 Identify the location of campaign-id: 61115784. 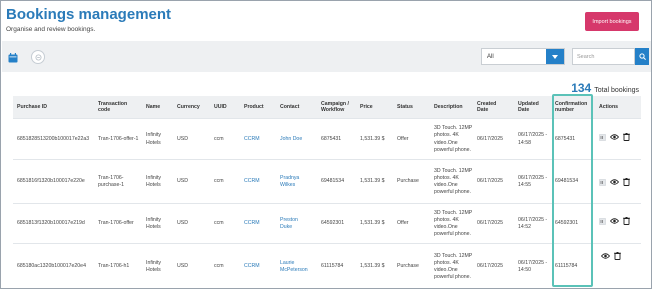
(332, 266).